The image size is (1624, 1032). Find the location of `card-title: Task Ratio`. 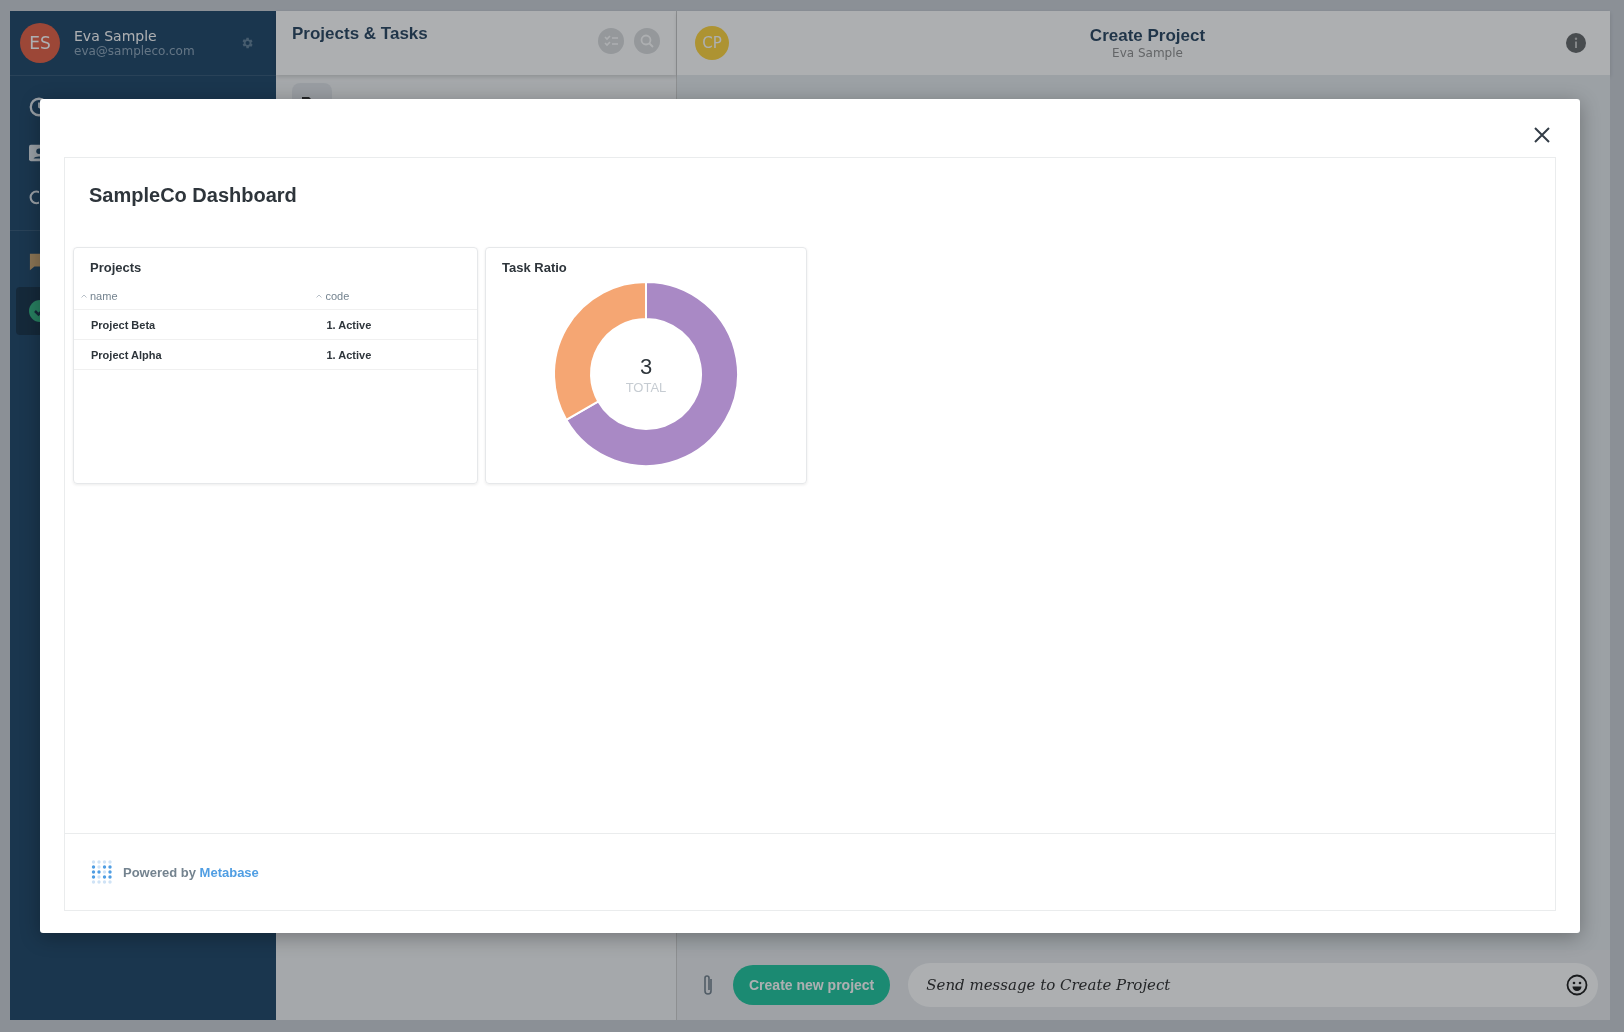

card-title: Task Ratio is located at coordinates (534, 267).